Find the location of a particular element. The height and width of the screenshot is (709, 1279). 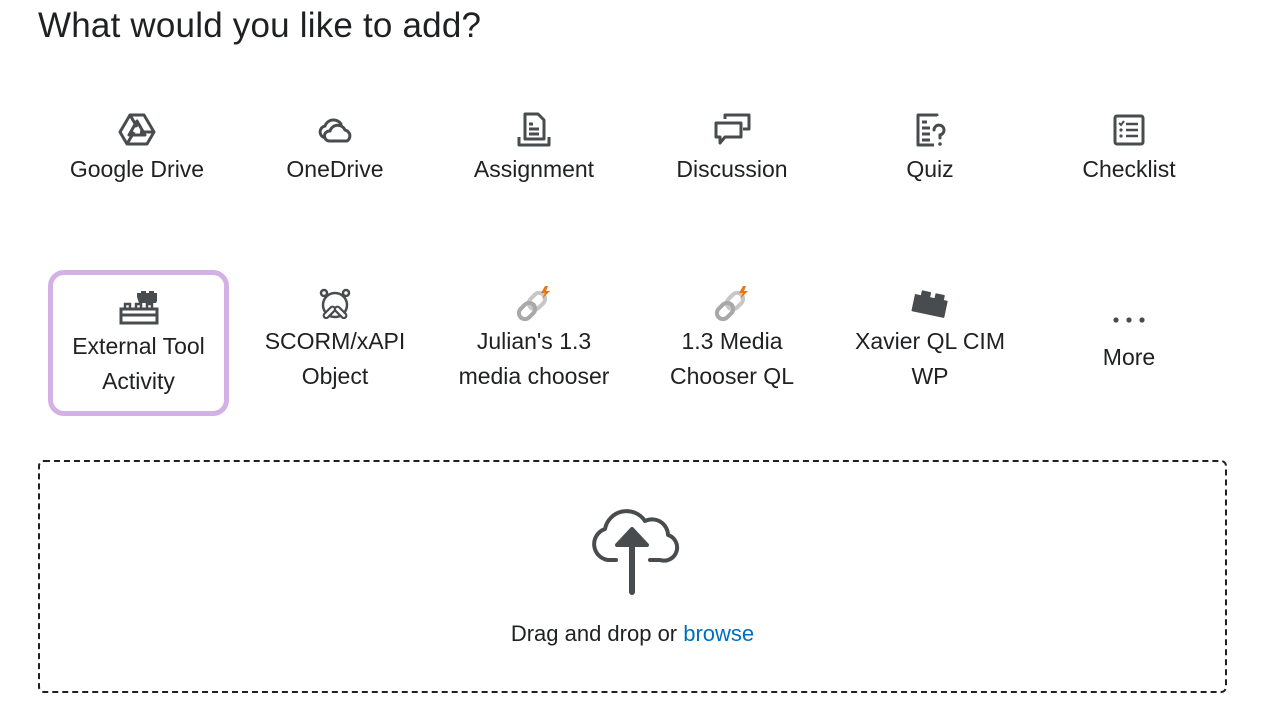

quiz-icon is located at coordinates (930, 130).